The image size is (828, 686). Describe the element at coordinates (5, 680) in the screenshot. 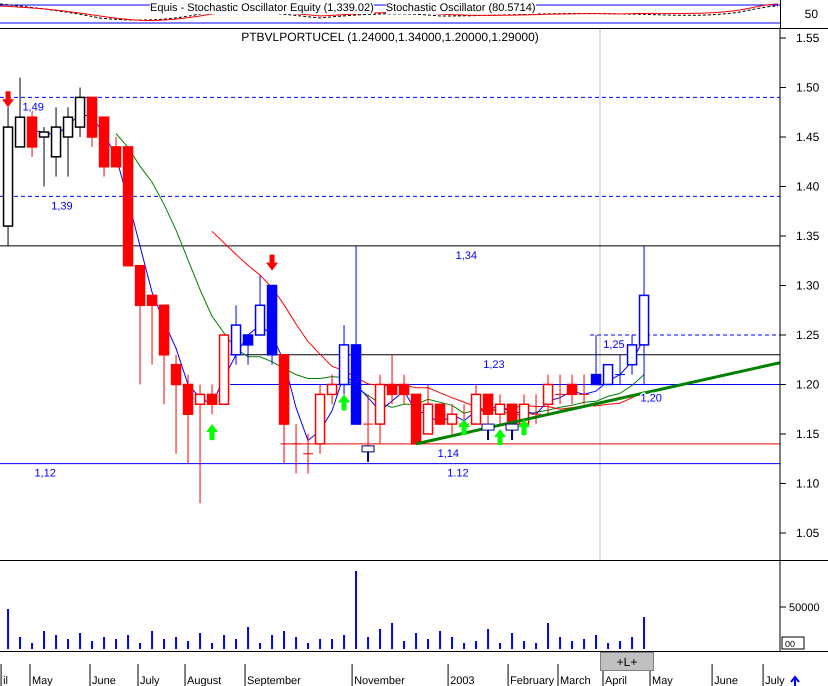

I see `date-label: il` at that location.